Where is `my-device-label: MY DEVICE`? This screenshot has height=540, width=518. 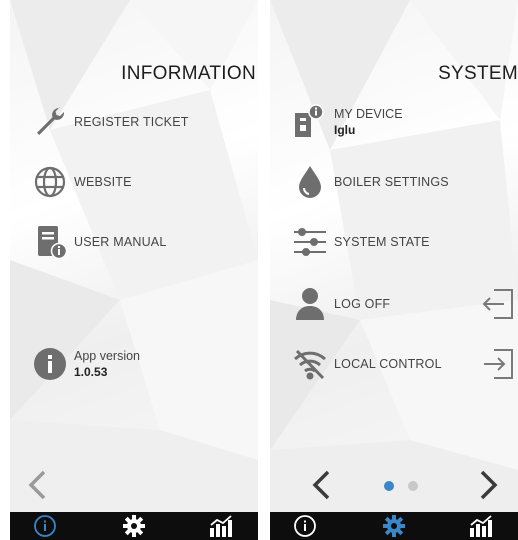 my-device-label: MY DEVICE is located at coordinates (368, 114).